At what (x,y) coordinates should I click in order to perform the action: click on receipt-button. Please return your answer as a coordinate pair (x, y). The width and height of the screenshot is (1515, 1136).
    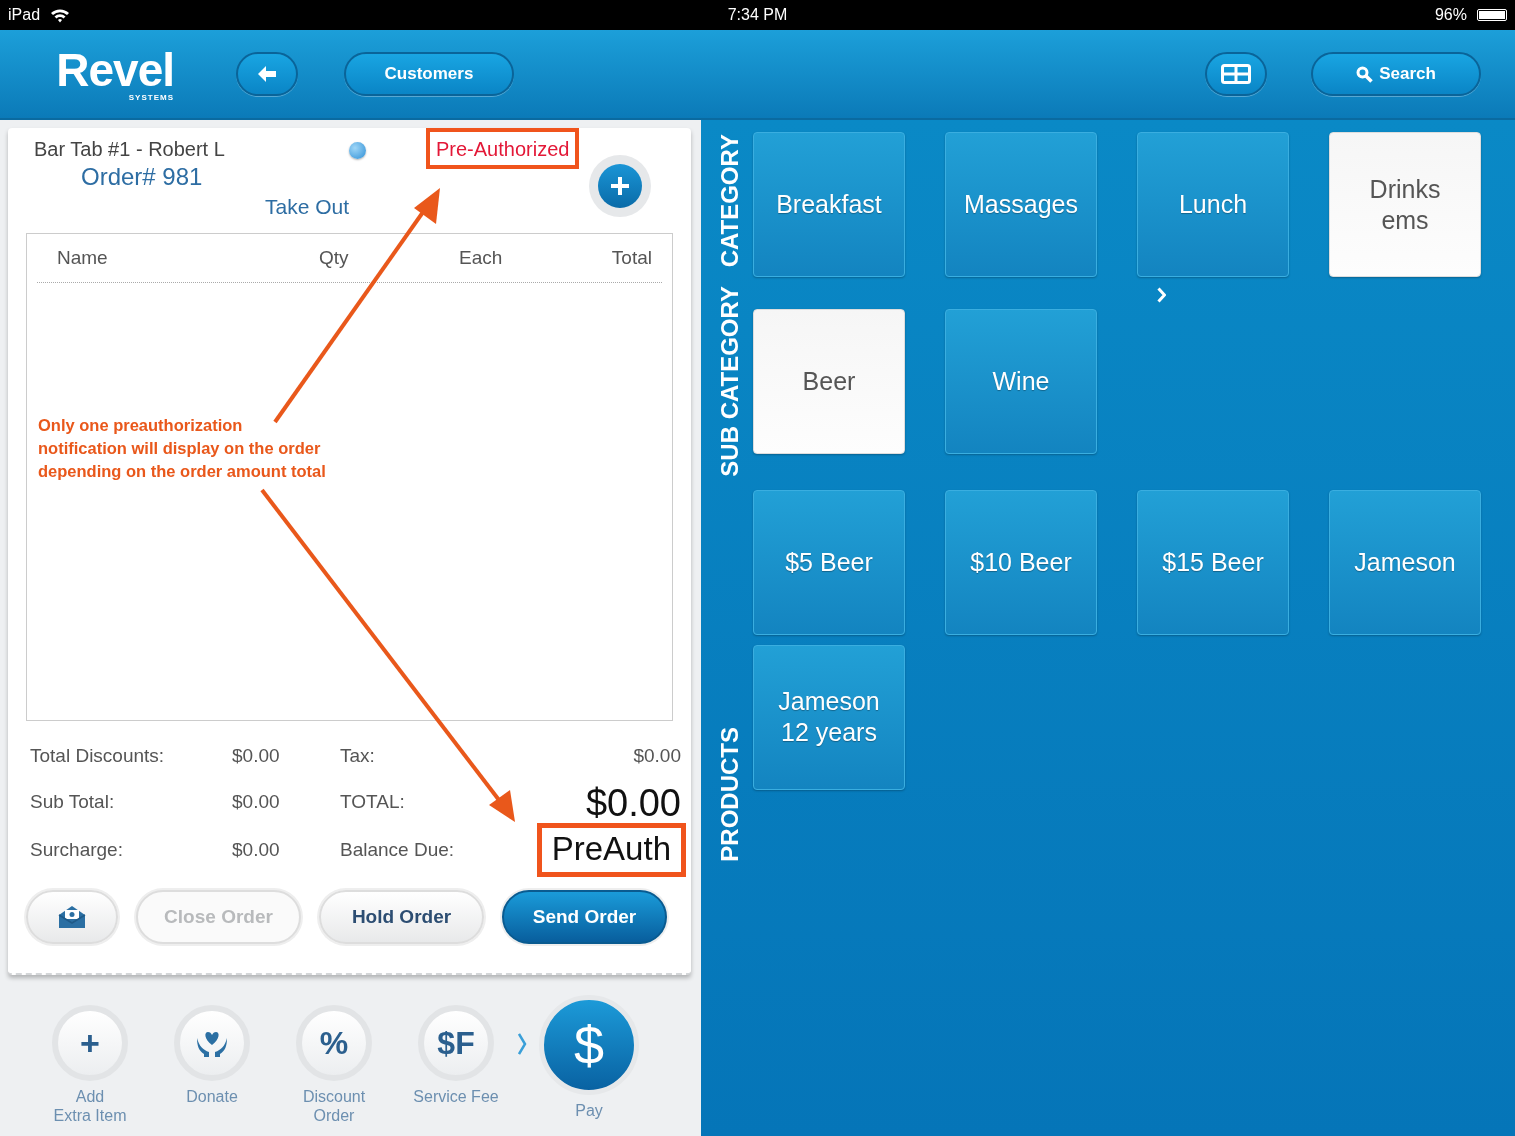
    Looking at the image, I should click on (72, 917).